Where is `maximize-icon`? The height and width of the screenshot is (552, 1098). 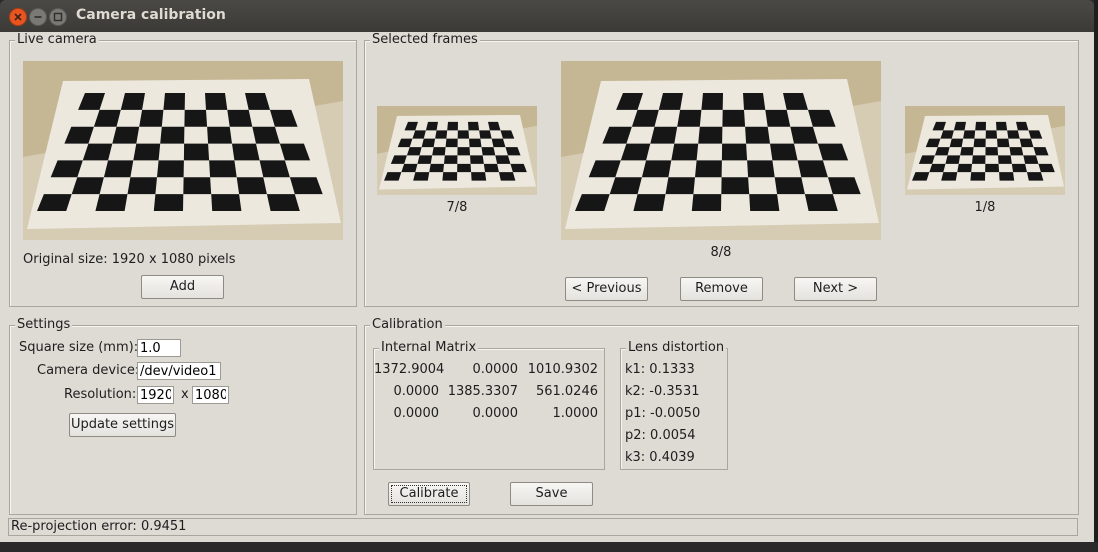 maximize-icon is located at coordinates (58, 17).